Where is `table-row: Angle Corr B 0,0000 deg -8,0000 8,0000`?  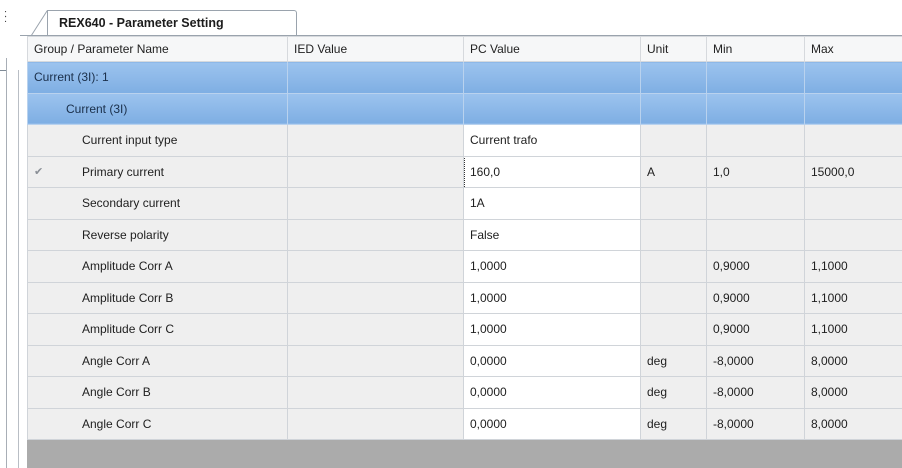 table-row: Angle Corr B 0,0000 deg -8,0000 8,0000 is located at coordinates (464, 392).